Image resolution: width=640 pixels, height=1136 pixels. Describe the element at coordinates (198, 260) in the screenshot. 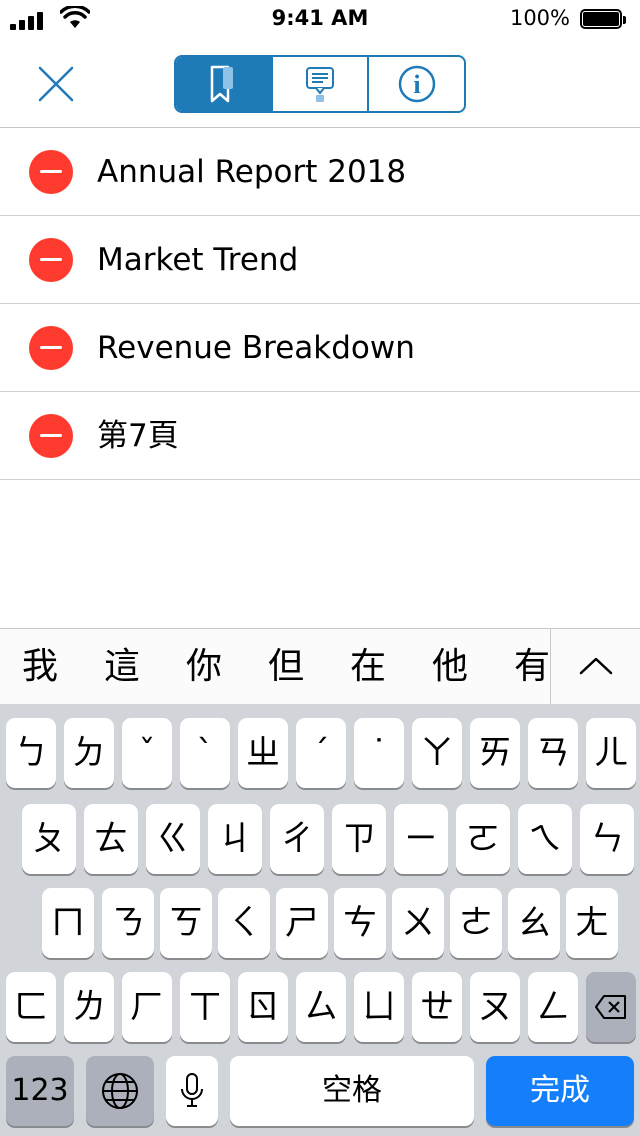

I see `bookmark-label: Market Trend` at that location.